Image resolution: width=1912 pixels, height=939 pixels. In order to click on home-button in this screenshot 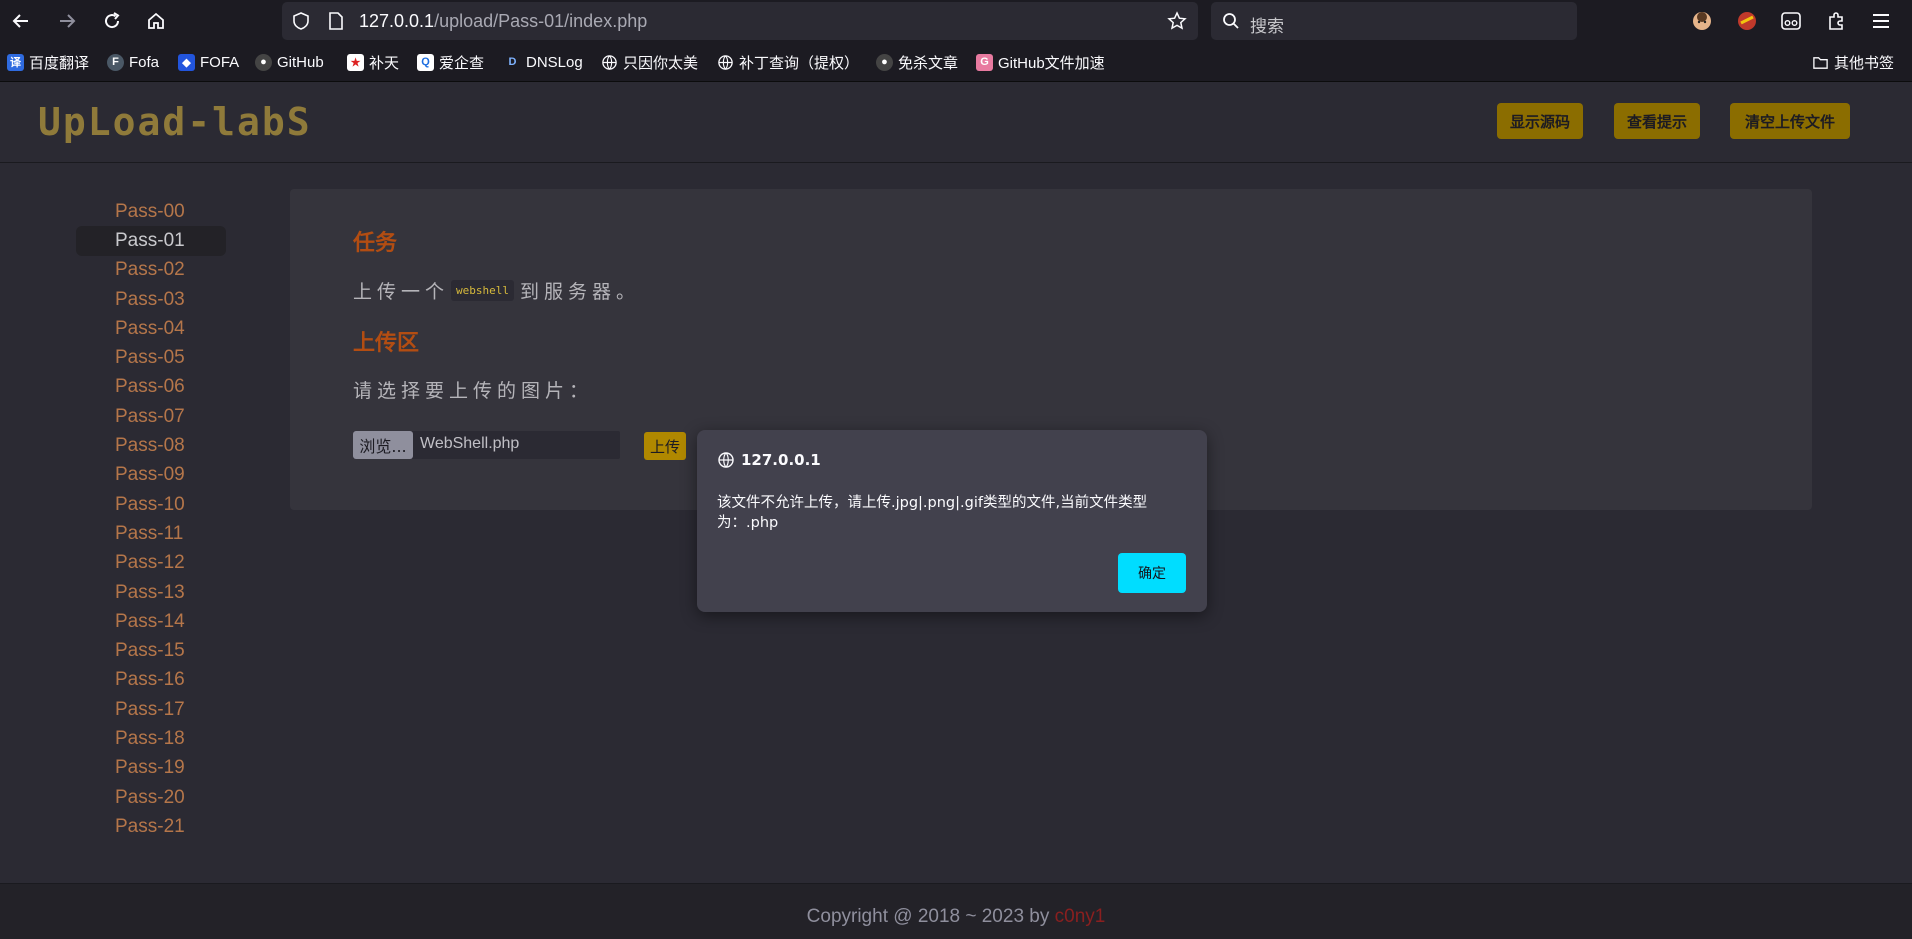, I will do `click(156, 21)`.